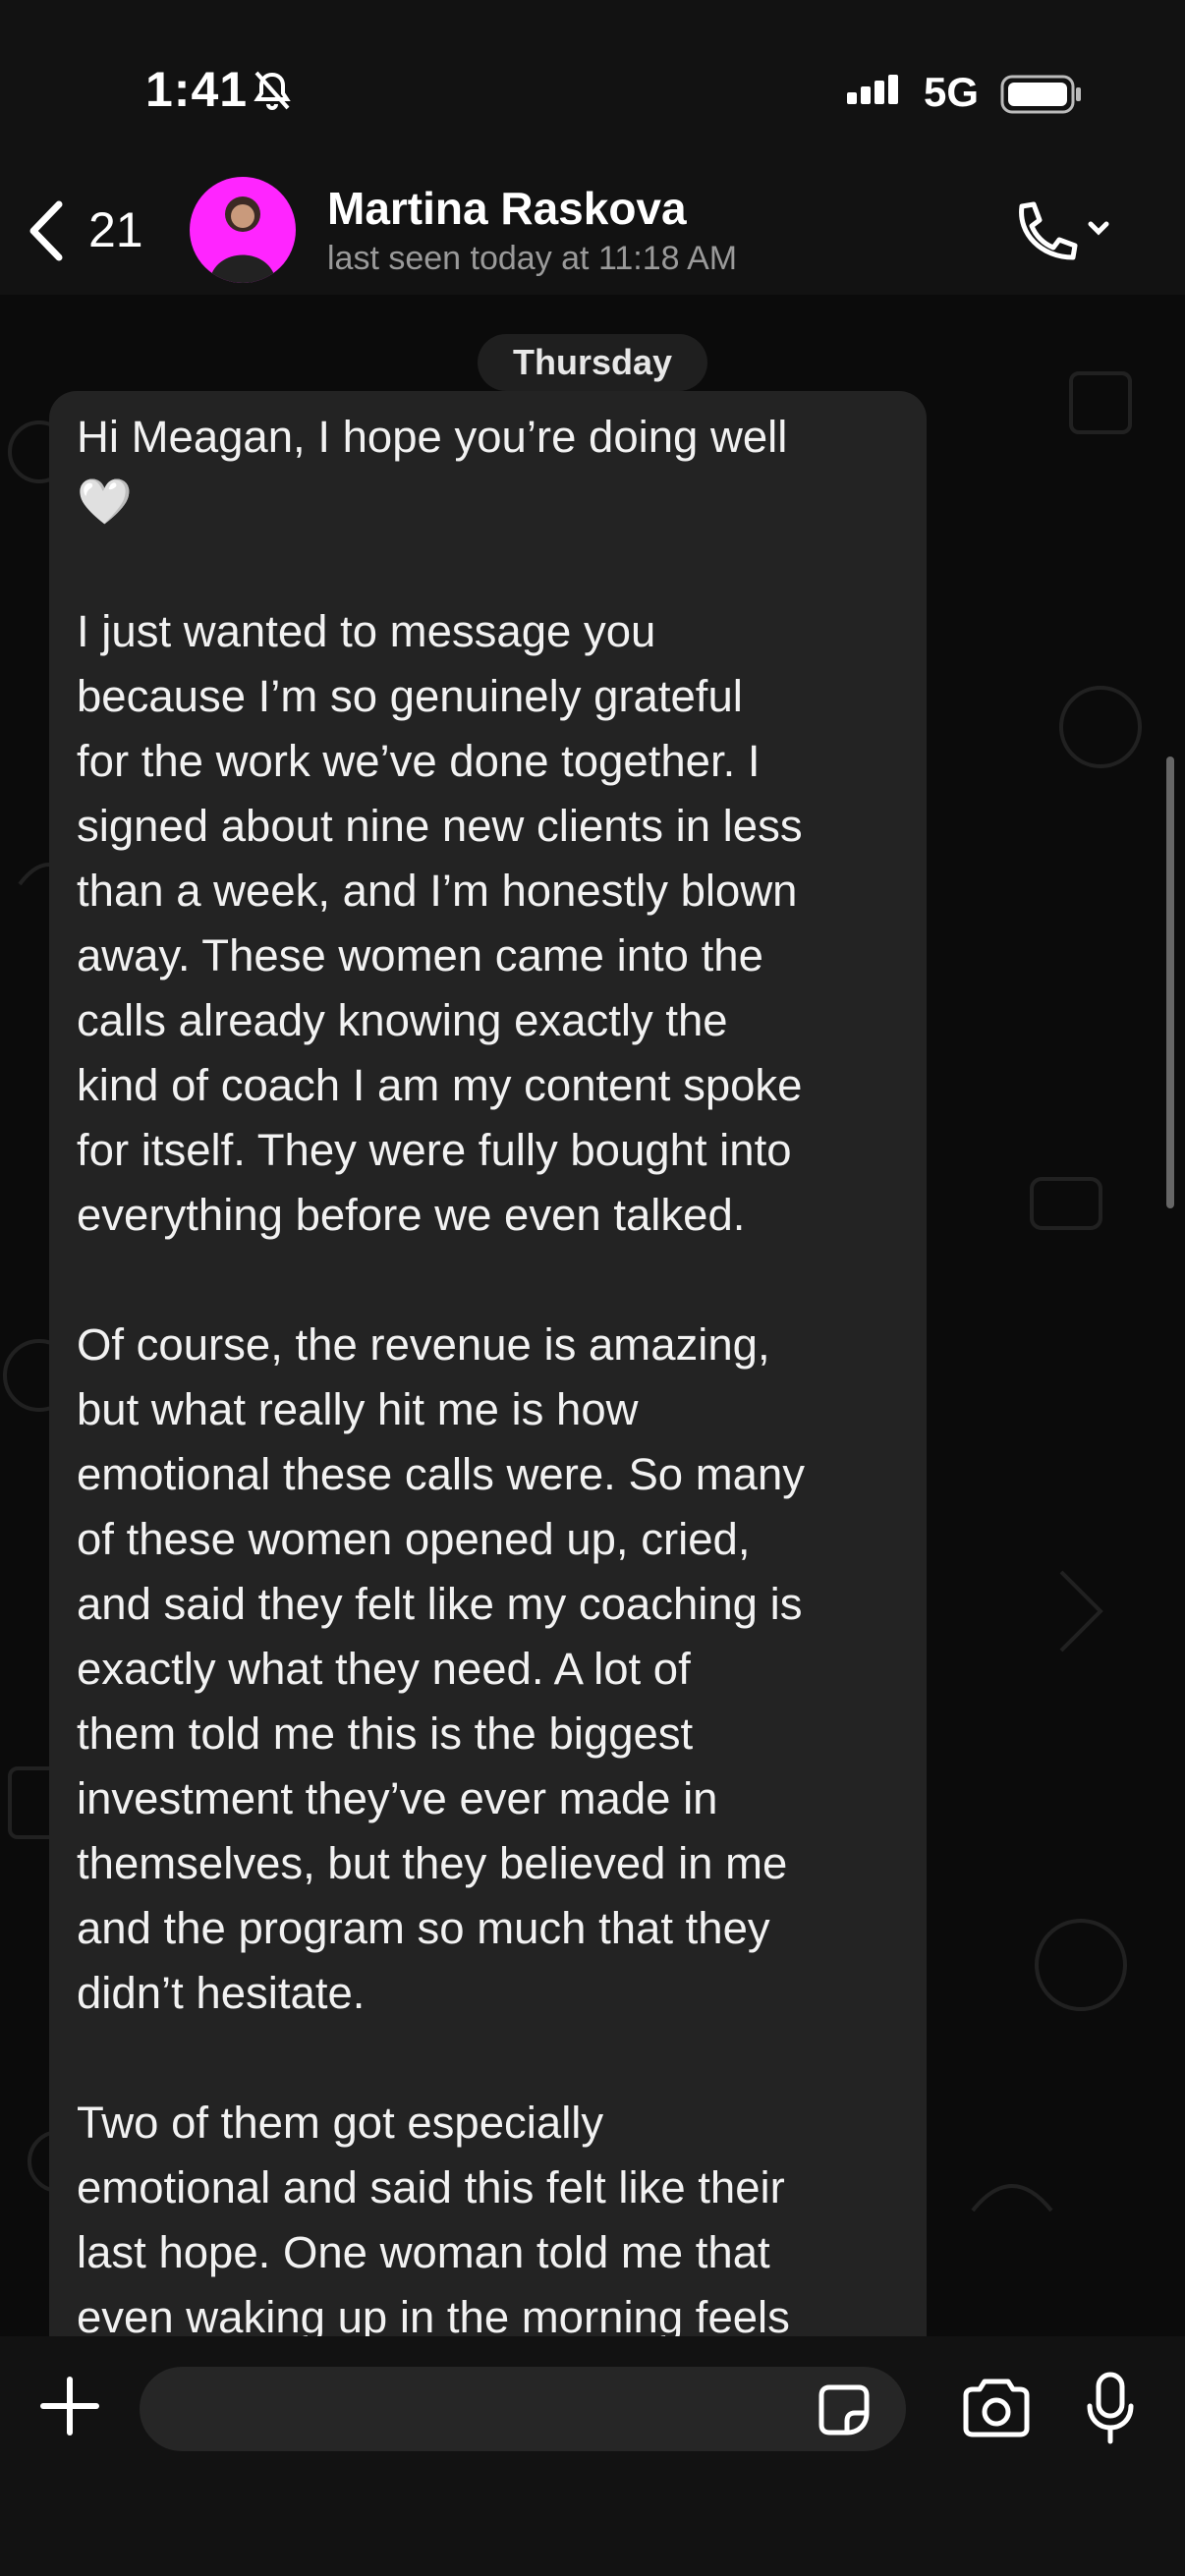  Describe the element at coordinates (532, 258) in the screenshot. I see `last-seen: last seen today at 11:18 AM` at that location.